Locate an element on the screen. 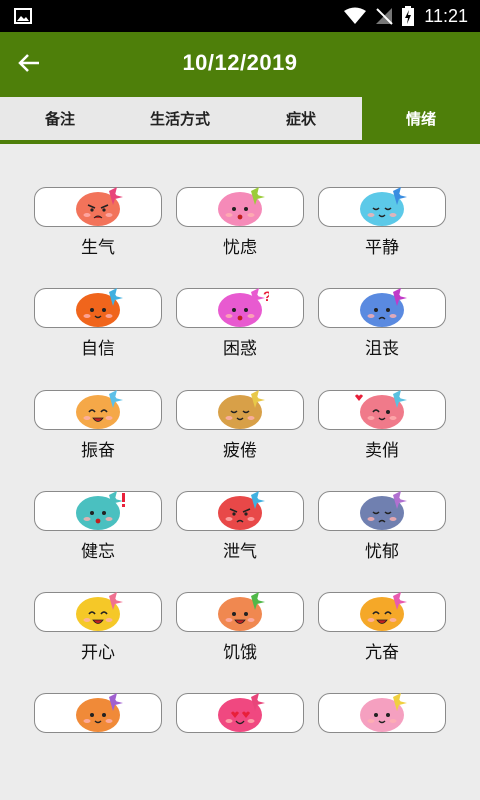 The height and width of the screenshot is (800, 480). mood-item: 沮丧 is located at coordinates (383, 323).